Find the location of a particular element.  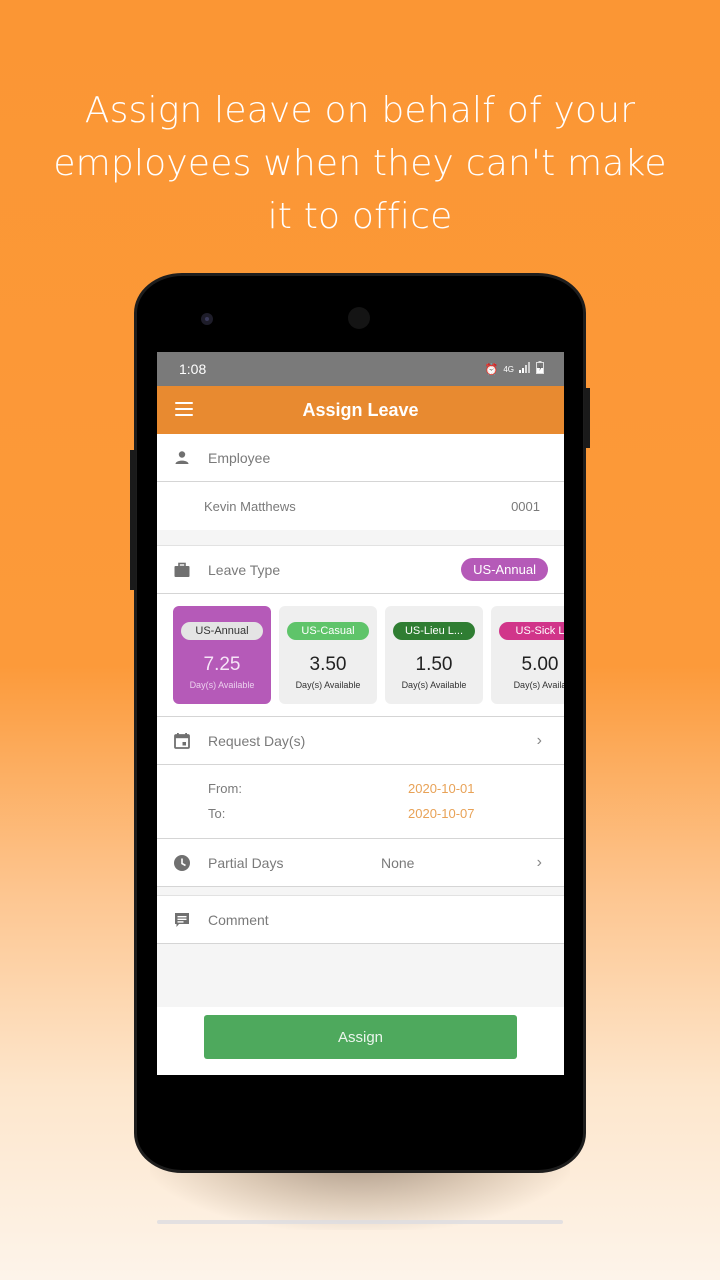

leave-card-tag: US-Annual is located at coordinates (222, 631).